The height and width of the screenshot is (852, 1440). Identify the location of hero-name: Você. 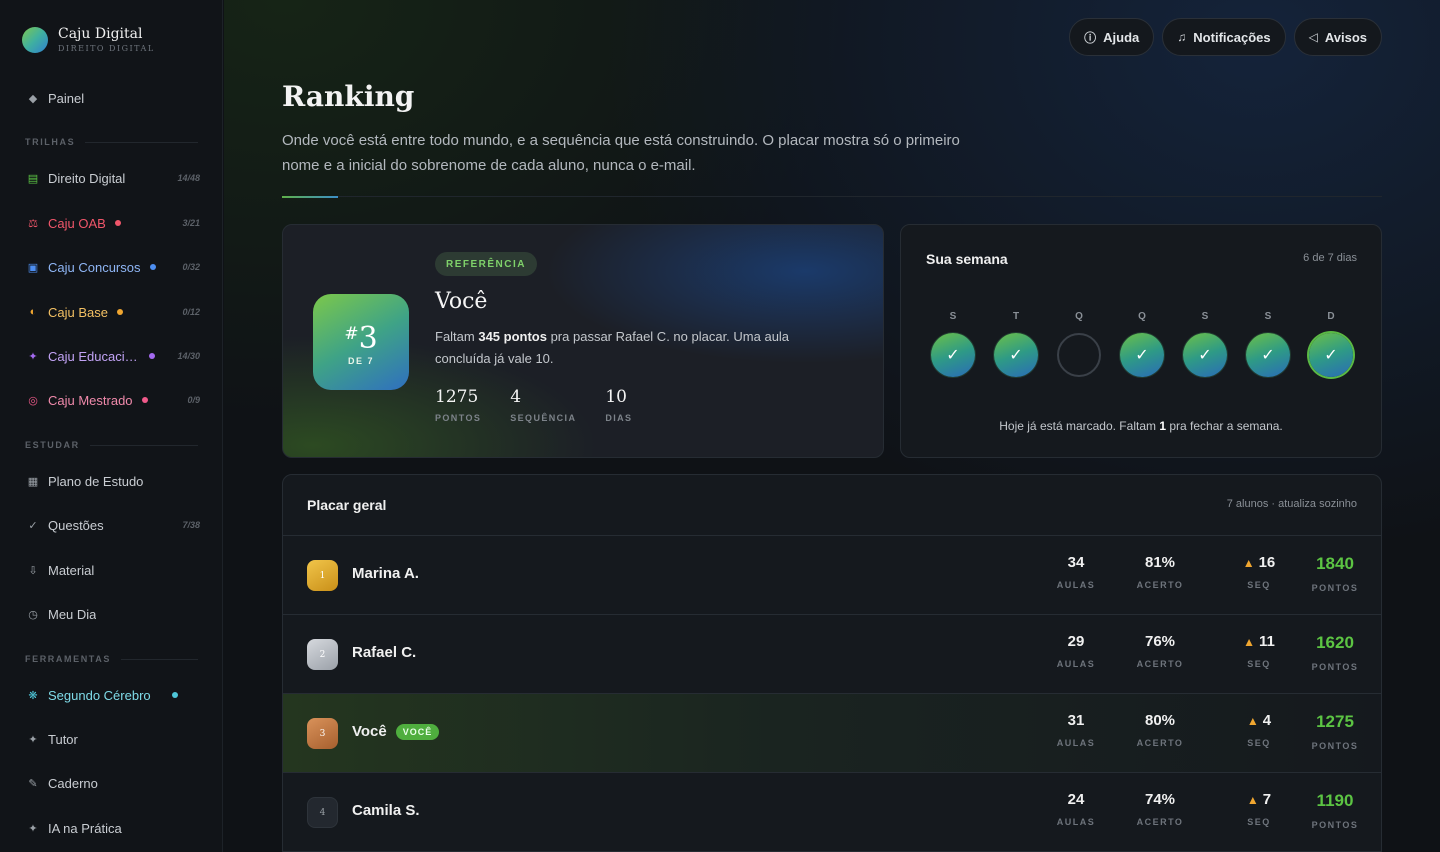
(461, 301).